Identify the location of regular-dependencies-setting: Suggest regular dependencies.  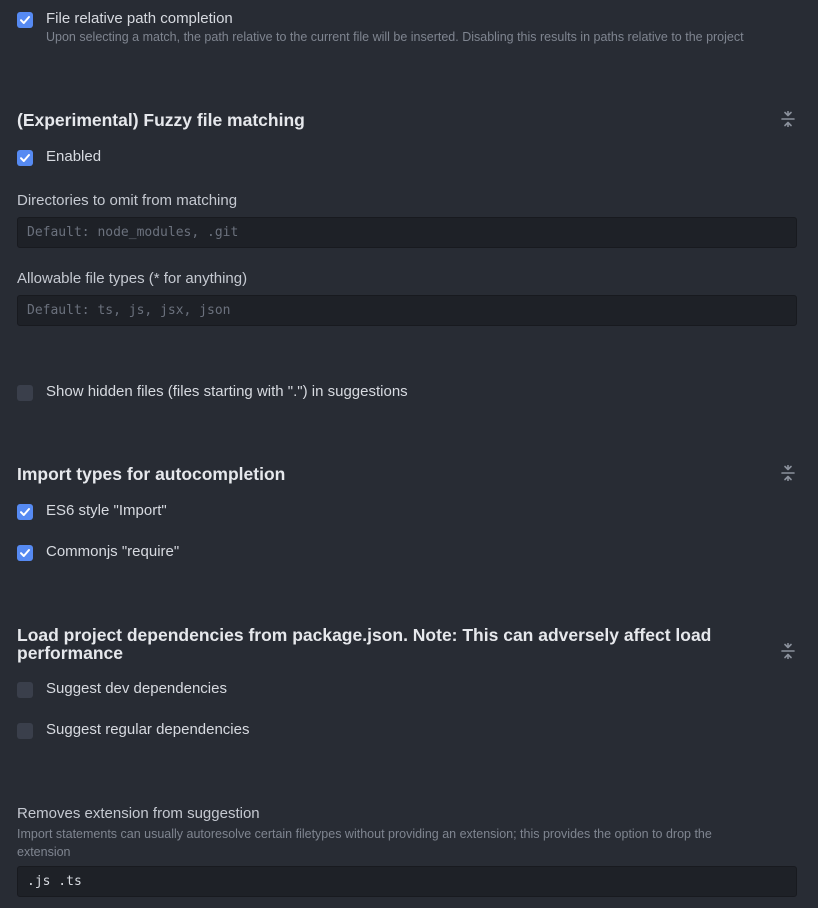
(407, 731).